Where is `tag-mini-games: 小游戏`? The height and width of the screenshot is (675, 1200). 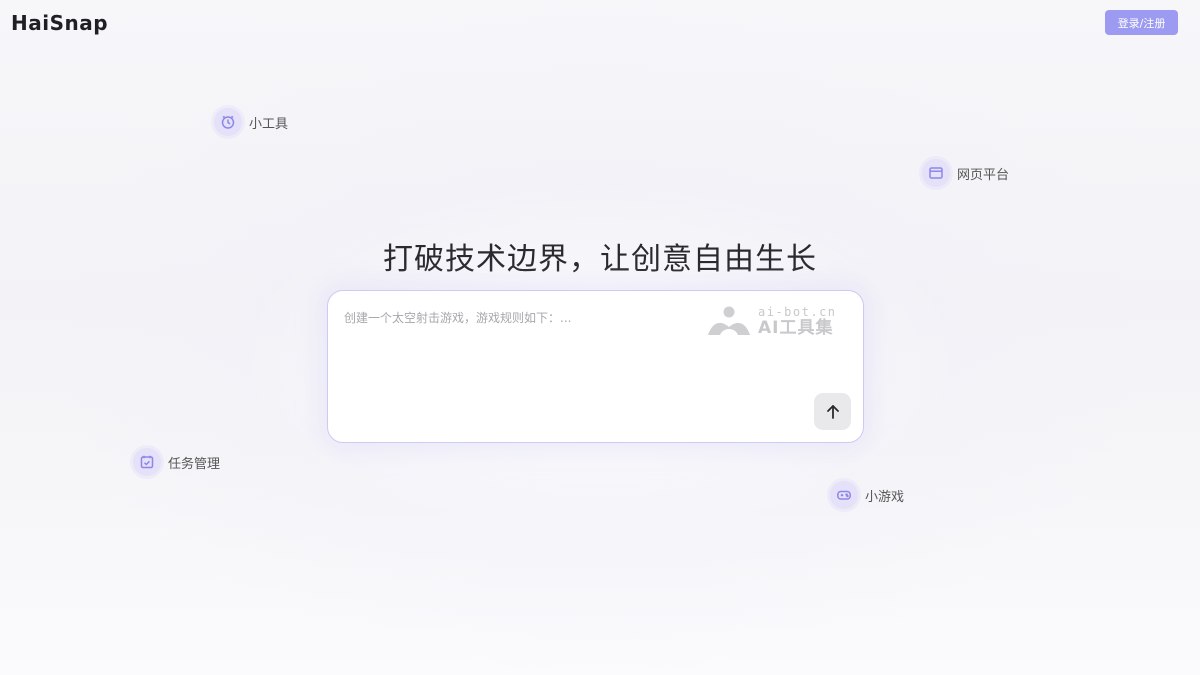
tag-mini-games: 小游戏 is located at coordinates (867, 495).